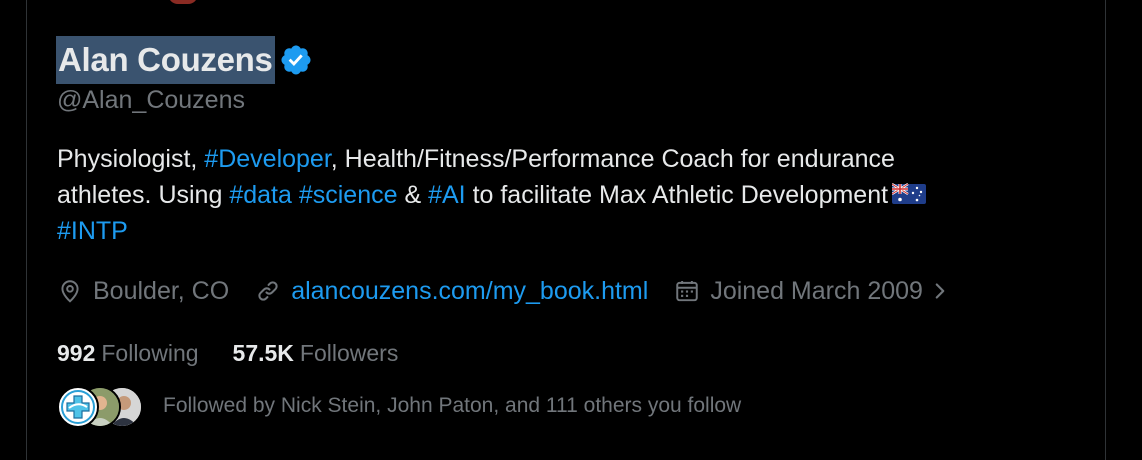 The image size is (1142, 460). Describe the element at coordinates (102, 406) in the screenshot. I see `followers-you-know-avatars` at that location.